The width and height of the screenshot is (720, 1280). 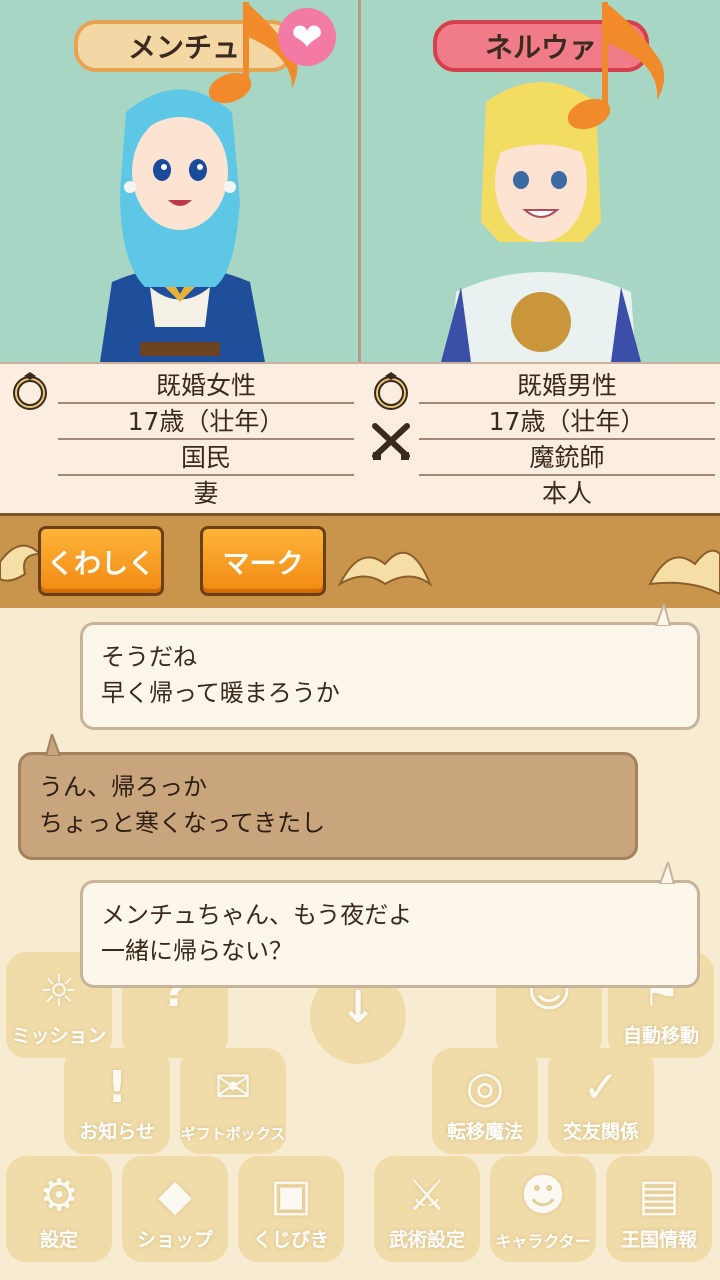 What do you see at coordinates (659, 1195) in the screenshot?
I see `kingdom-icon: ▤` at bounding box center [659, 1195].